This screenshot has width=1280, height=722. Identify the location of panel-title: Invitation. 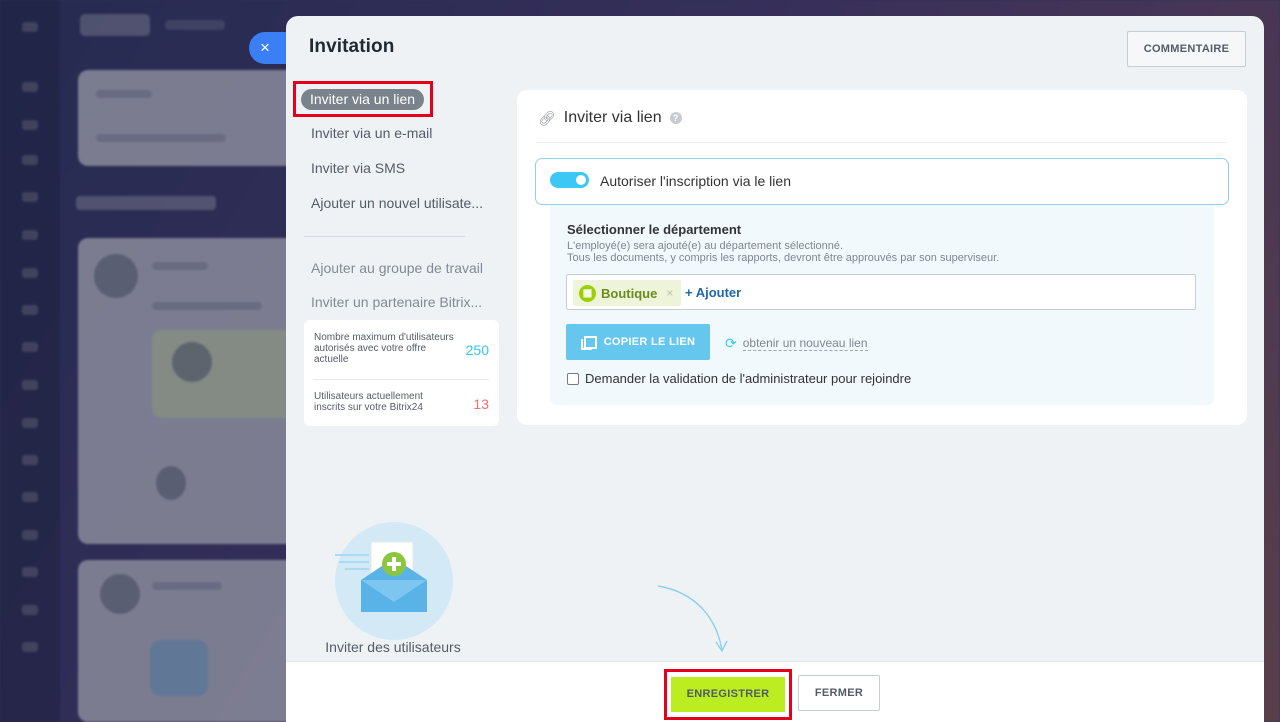
(352, 46).